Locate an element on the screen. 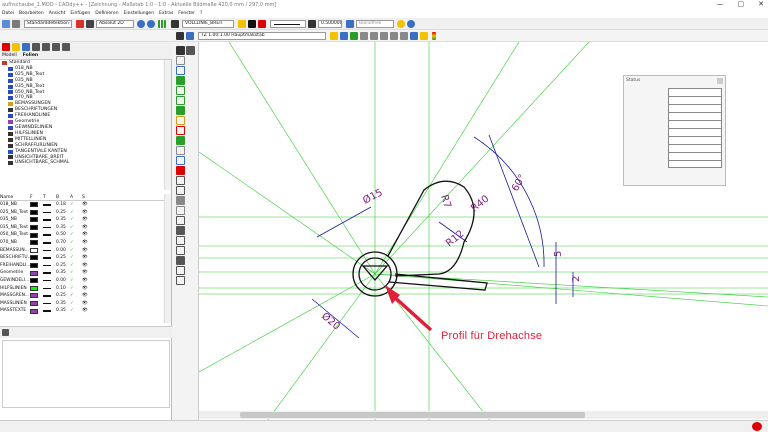  status-panel-close-icon is located at coordinates (720, 81).